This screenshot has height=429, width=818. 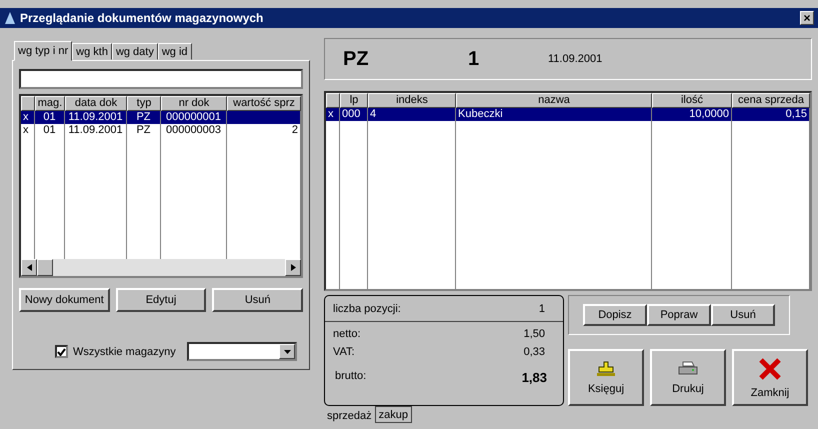 I want to click on column-header: wartość sprz, so click(x=264, y=103).